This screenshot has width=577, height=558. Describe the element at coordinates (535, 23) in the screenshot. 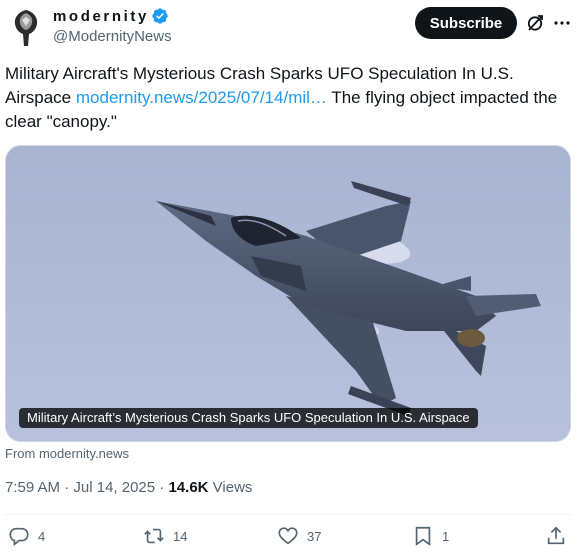

I see `grok-icon` at that location.